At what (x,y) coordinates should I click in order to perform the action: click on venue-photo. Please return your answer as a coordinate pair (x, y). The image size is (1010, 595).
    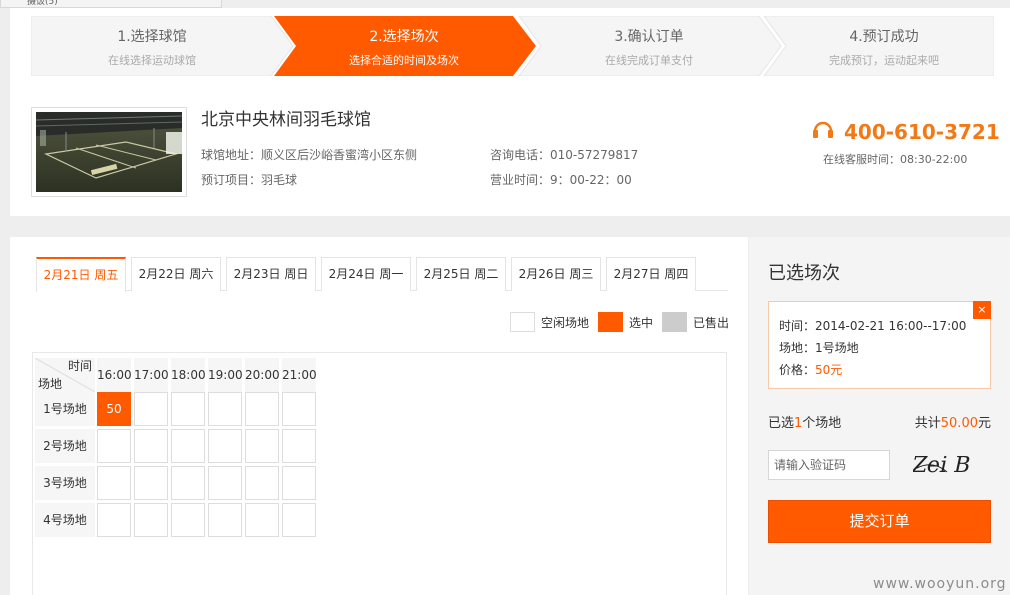
    Looking at the image, I should click on (109, 152).